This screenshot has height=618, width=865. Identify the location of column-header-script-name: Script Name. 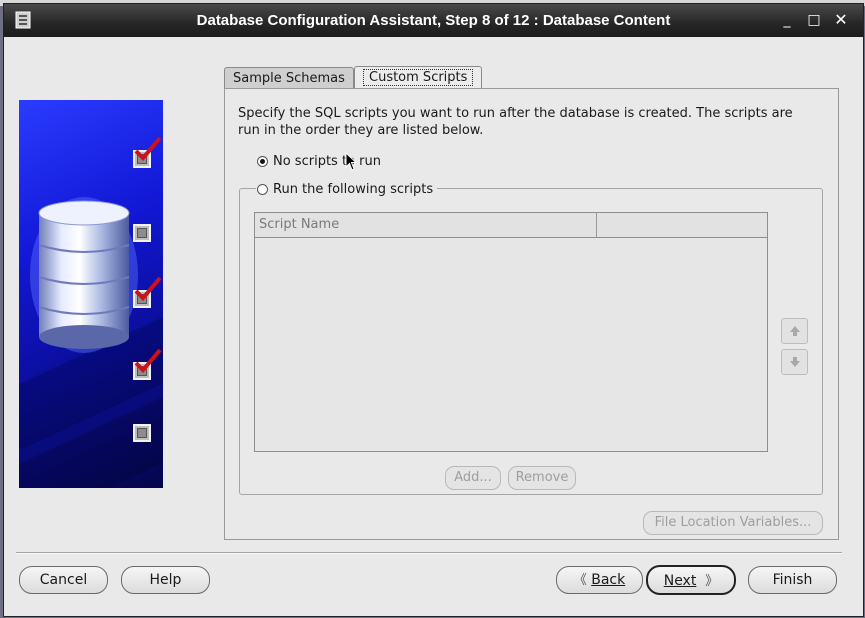
(426, 225).